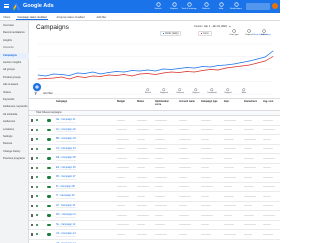 The image size is (320, 243). What do you see at coordinates (14, 63) in the screenshot?
I see `sidebar-item: Auction insights` at bounding box center [14, 63].